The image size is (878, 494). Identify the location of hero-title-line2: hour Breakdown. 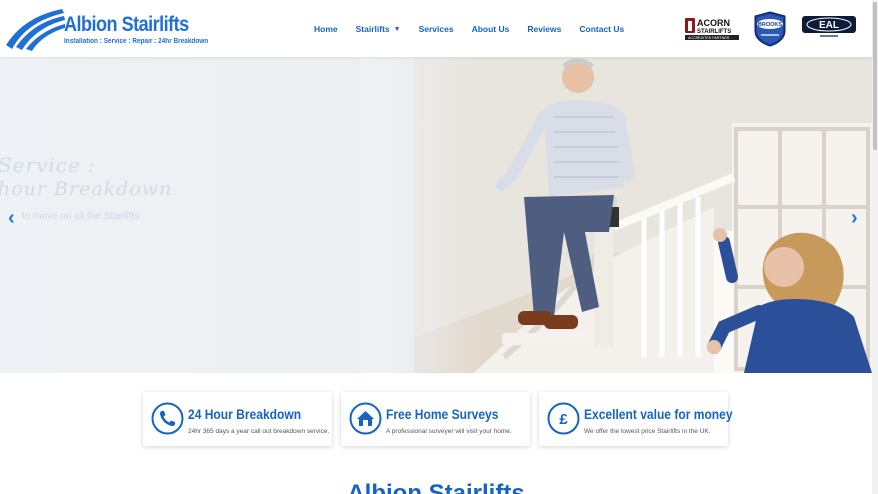
(86, 189).